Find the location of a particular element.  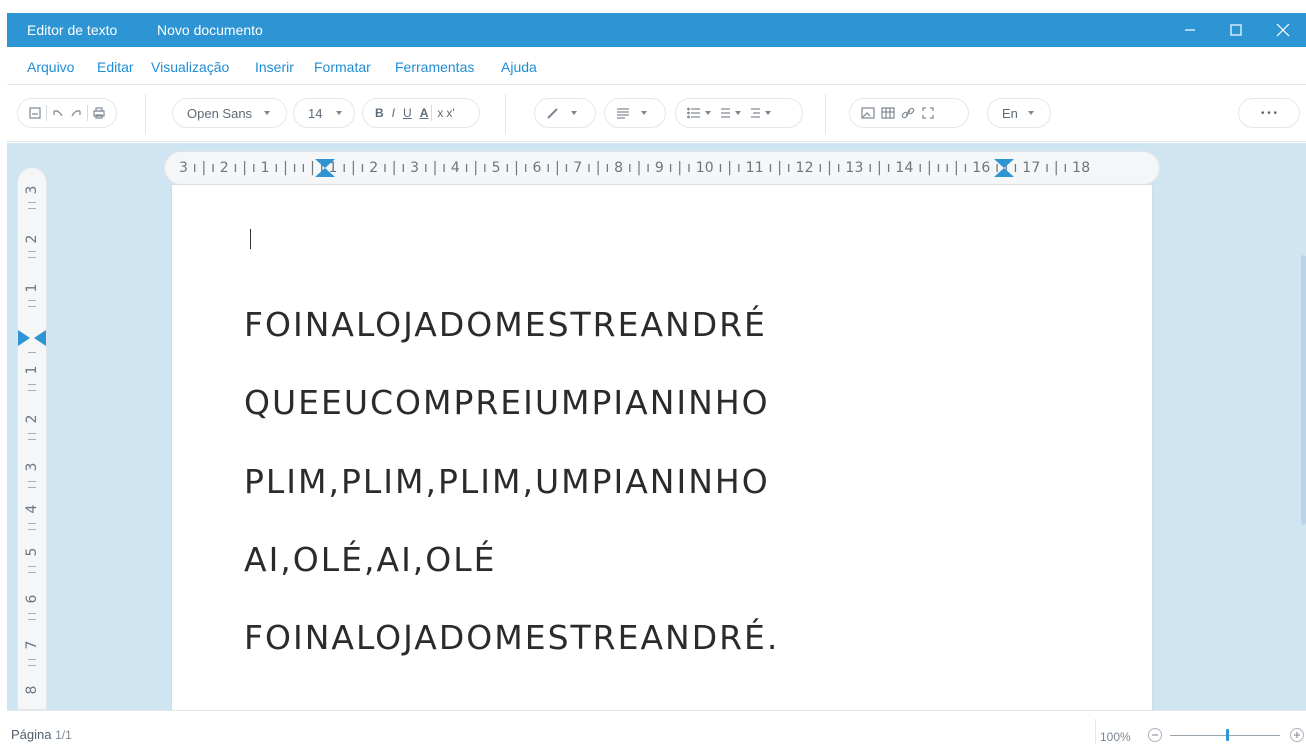

zoom-out-button is located at coordinates (1155, 735).